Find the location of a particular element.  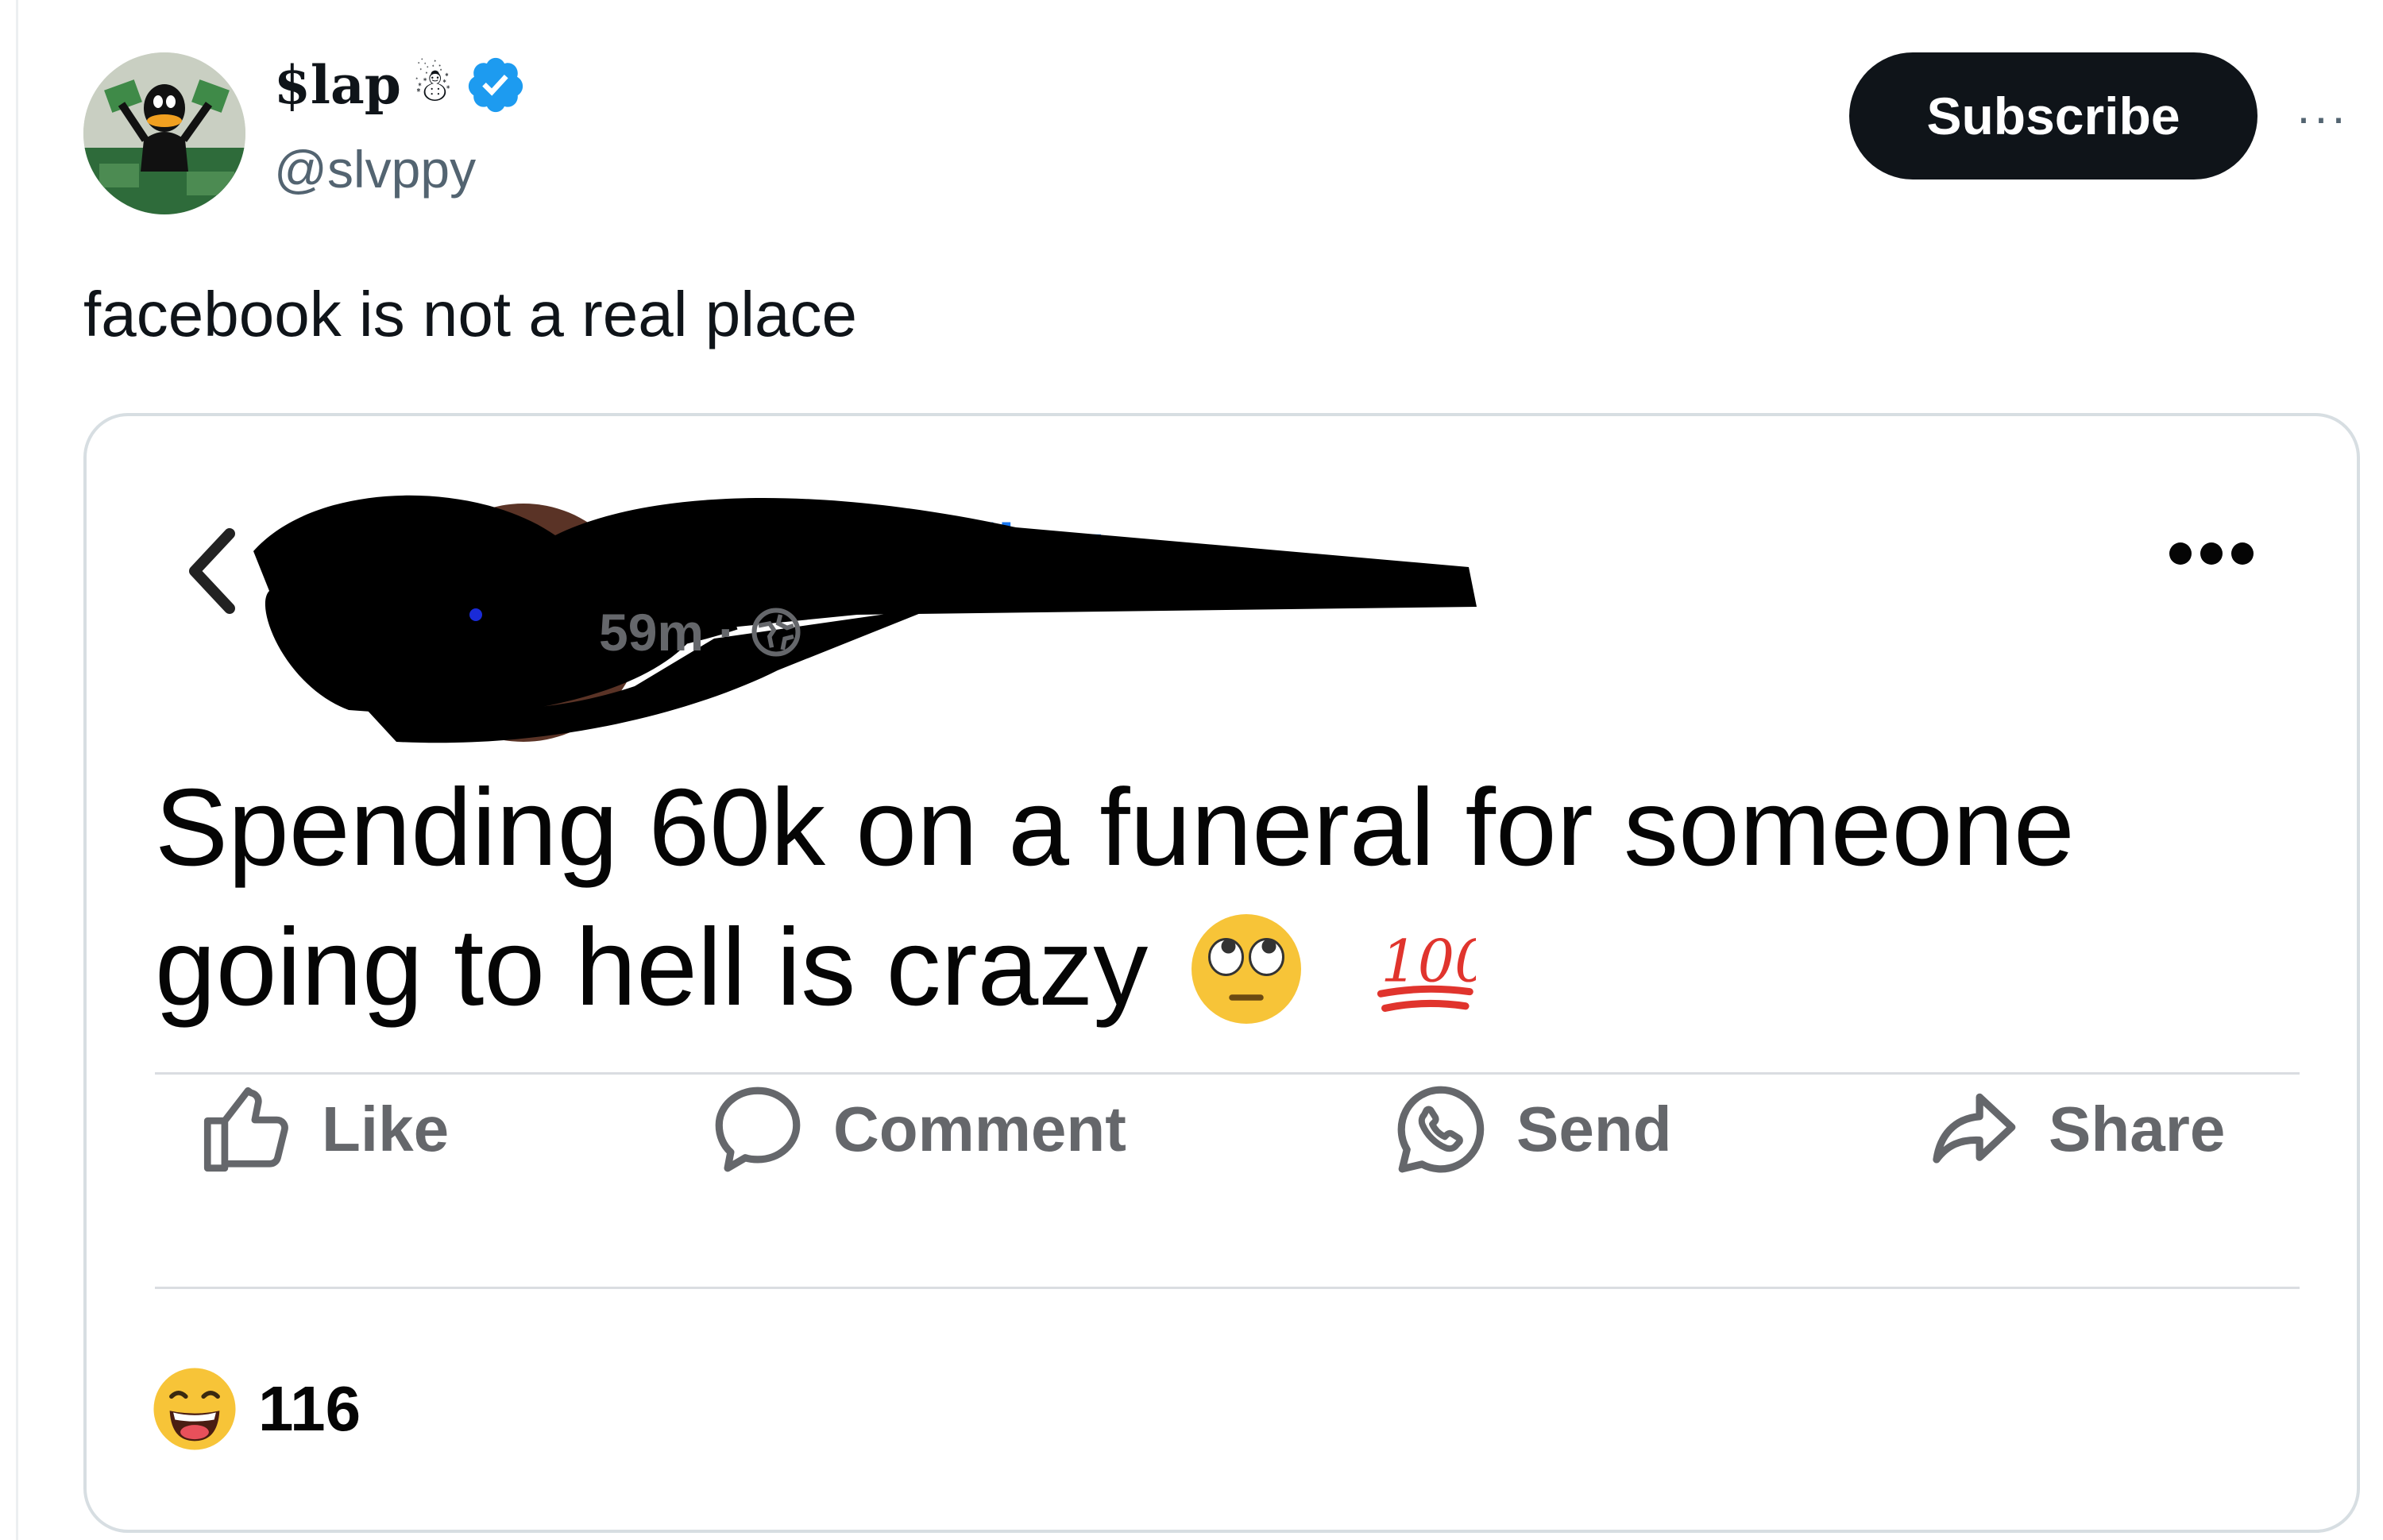

like-label: Like is located at coordinates (386, 1129).